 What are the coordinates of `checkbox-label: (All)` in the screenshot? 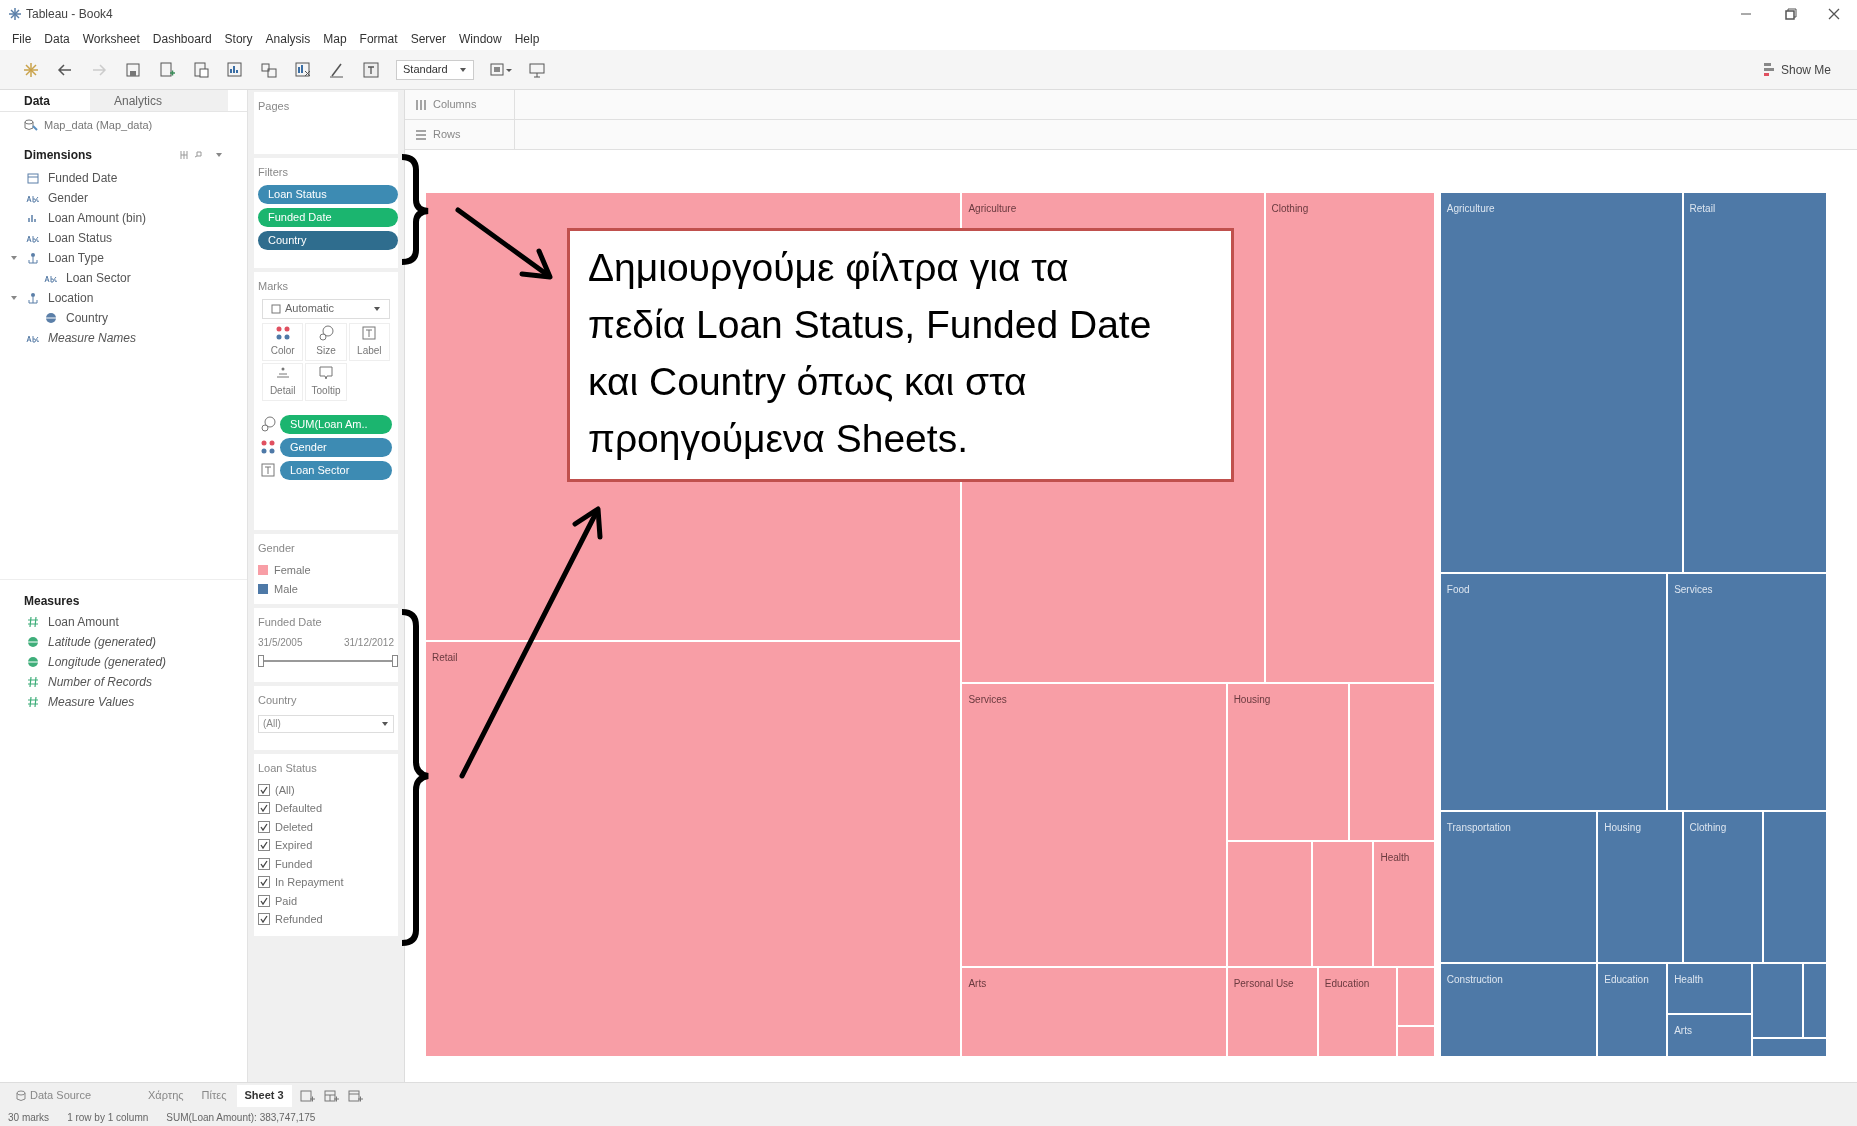 It's located at (285, 789).